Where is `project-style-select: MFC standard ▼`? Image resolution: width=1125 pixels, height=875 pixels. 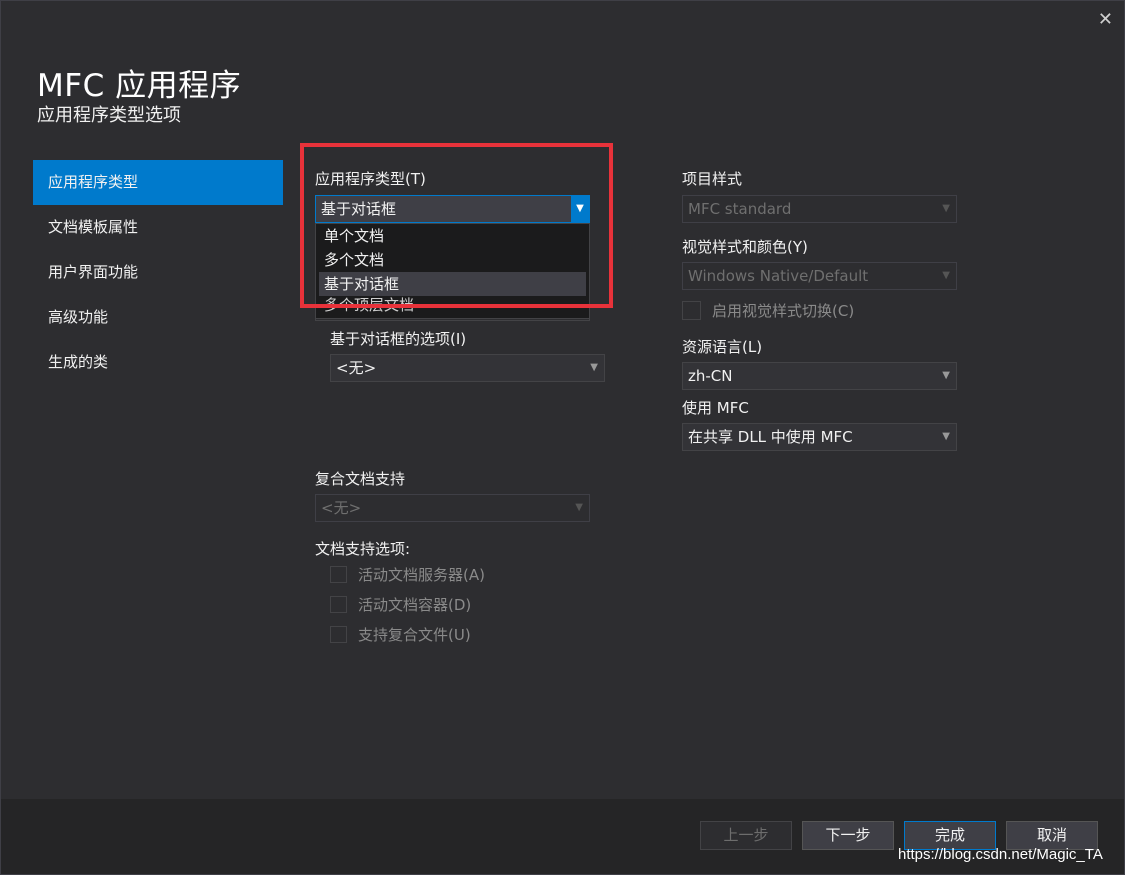 project-style-select: MFC standard ▼ is located at coordinates (819, 209).